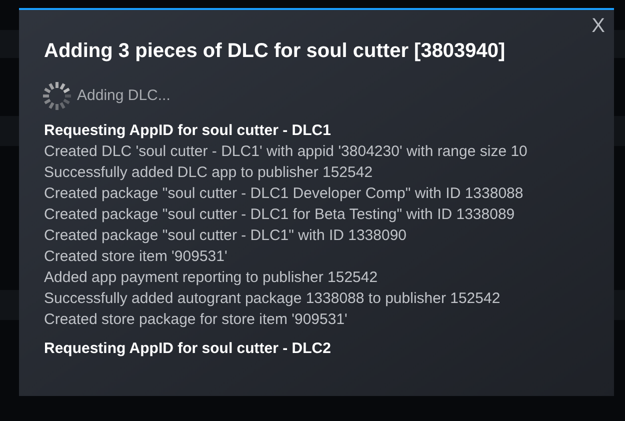 Image resolution: width=625 pixels, height=421 pixels. What do you see at coordinates (275, 51) in the screenshot?
I see `dialog-title: Adding 3 pieces of DLC for soul cutter [3803940]` at bounding box center [275, 51].